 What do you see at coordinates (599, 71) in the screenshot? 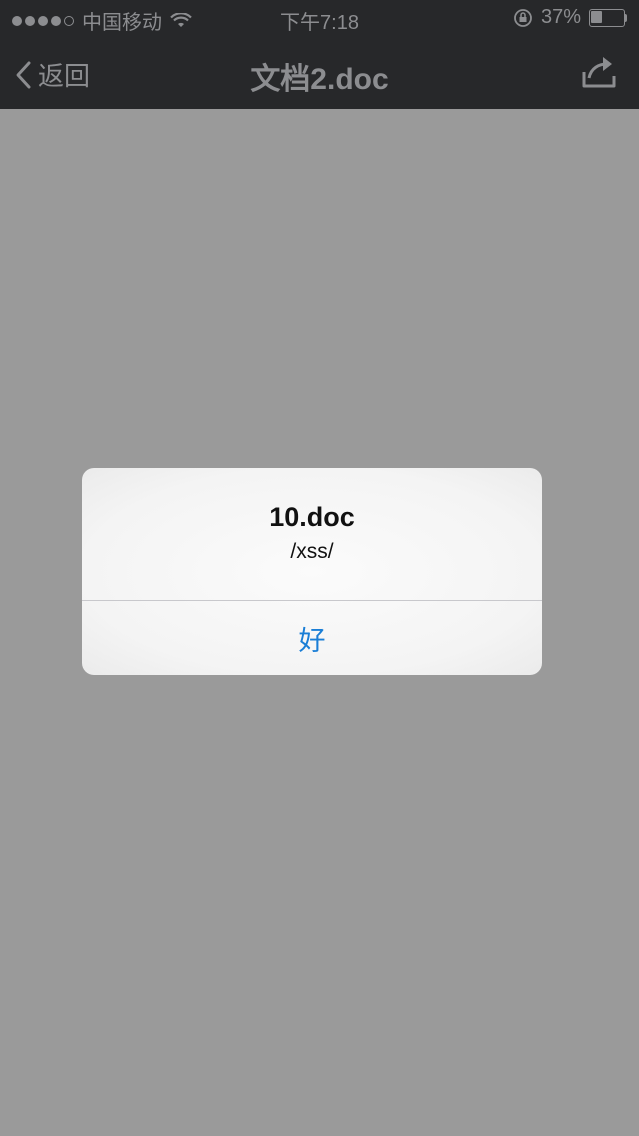
I see `share-icon` at bounding box center [599, 71].